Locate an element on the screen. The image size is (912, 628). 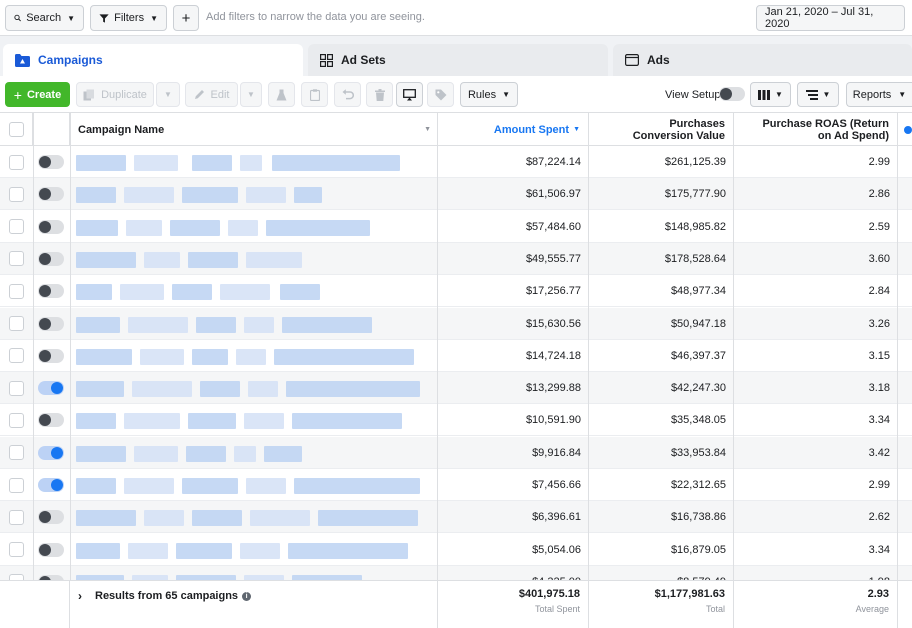
search-button: Search ▼ is located at coordinates (44, 18).